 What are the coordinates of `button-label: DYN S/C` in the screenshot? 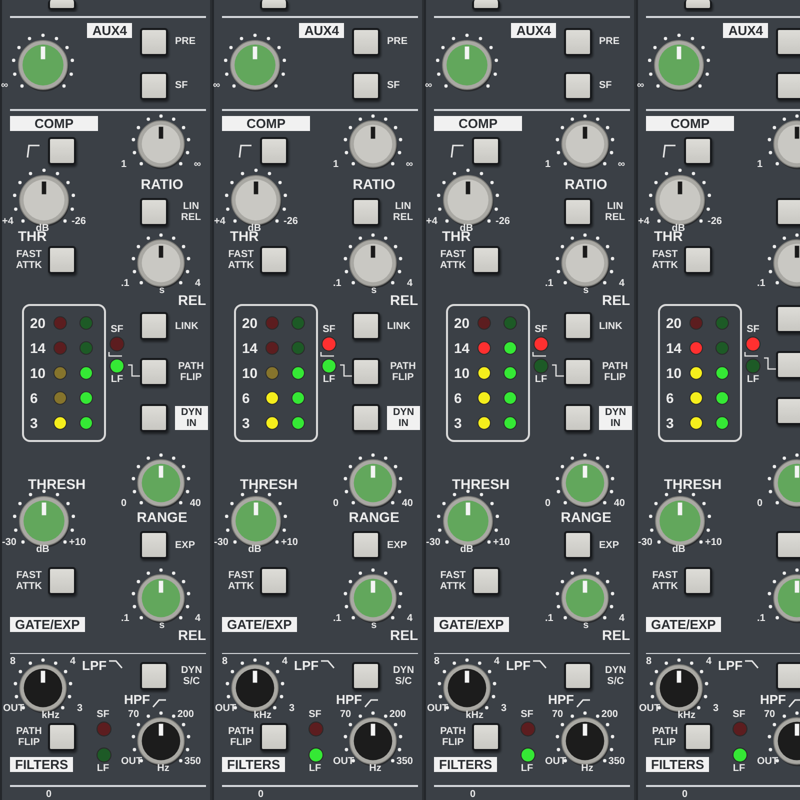 It's located at (192, 676).